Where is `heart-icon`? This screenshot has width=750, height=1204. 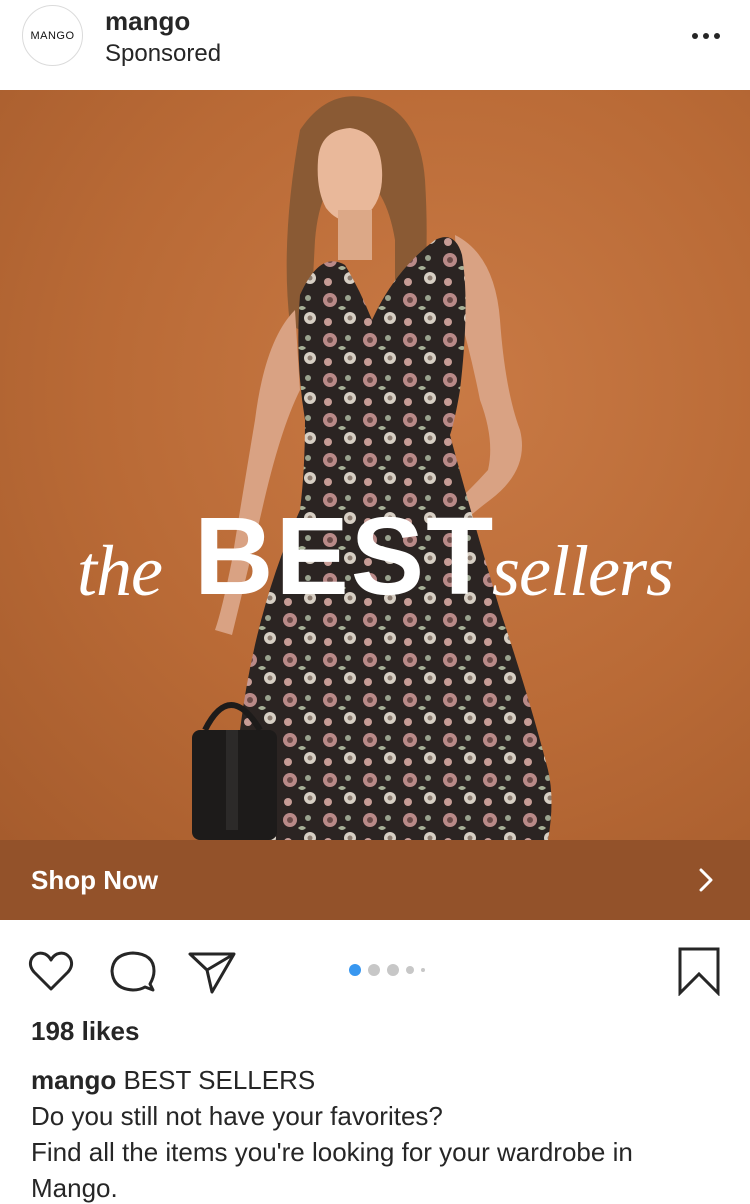
heart-icon is located at coordinates (51, 971).